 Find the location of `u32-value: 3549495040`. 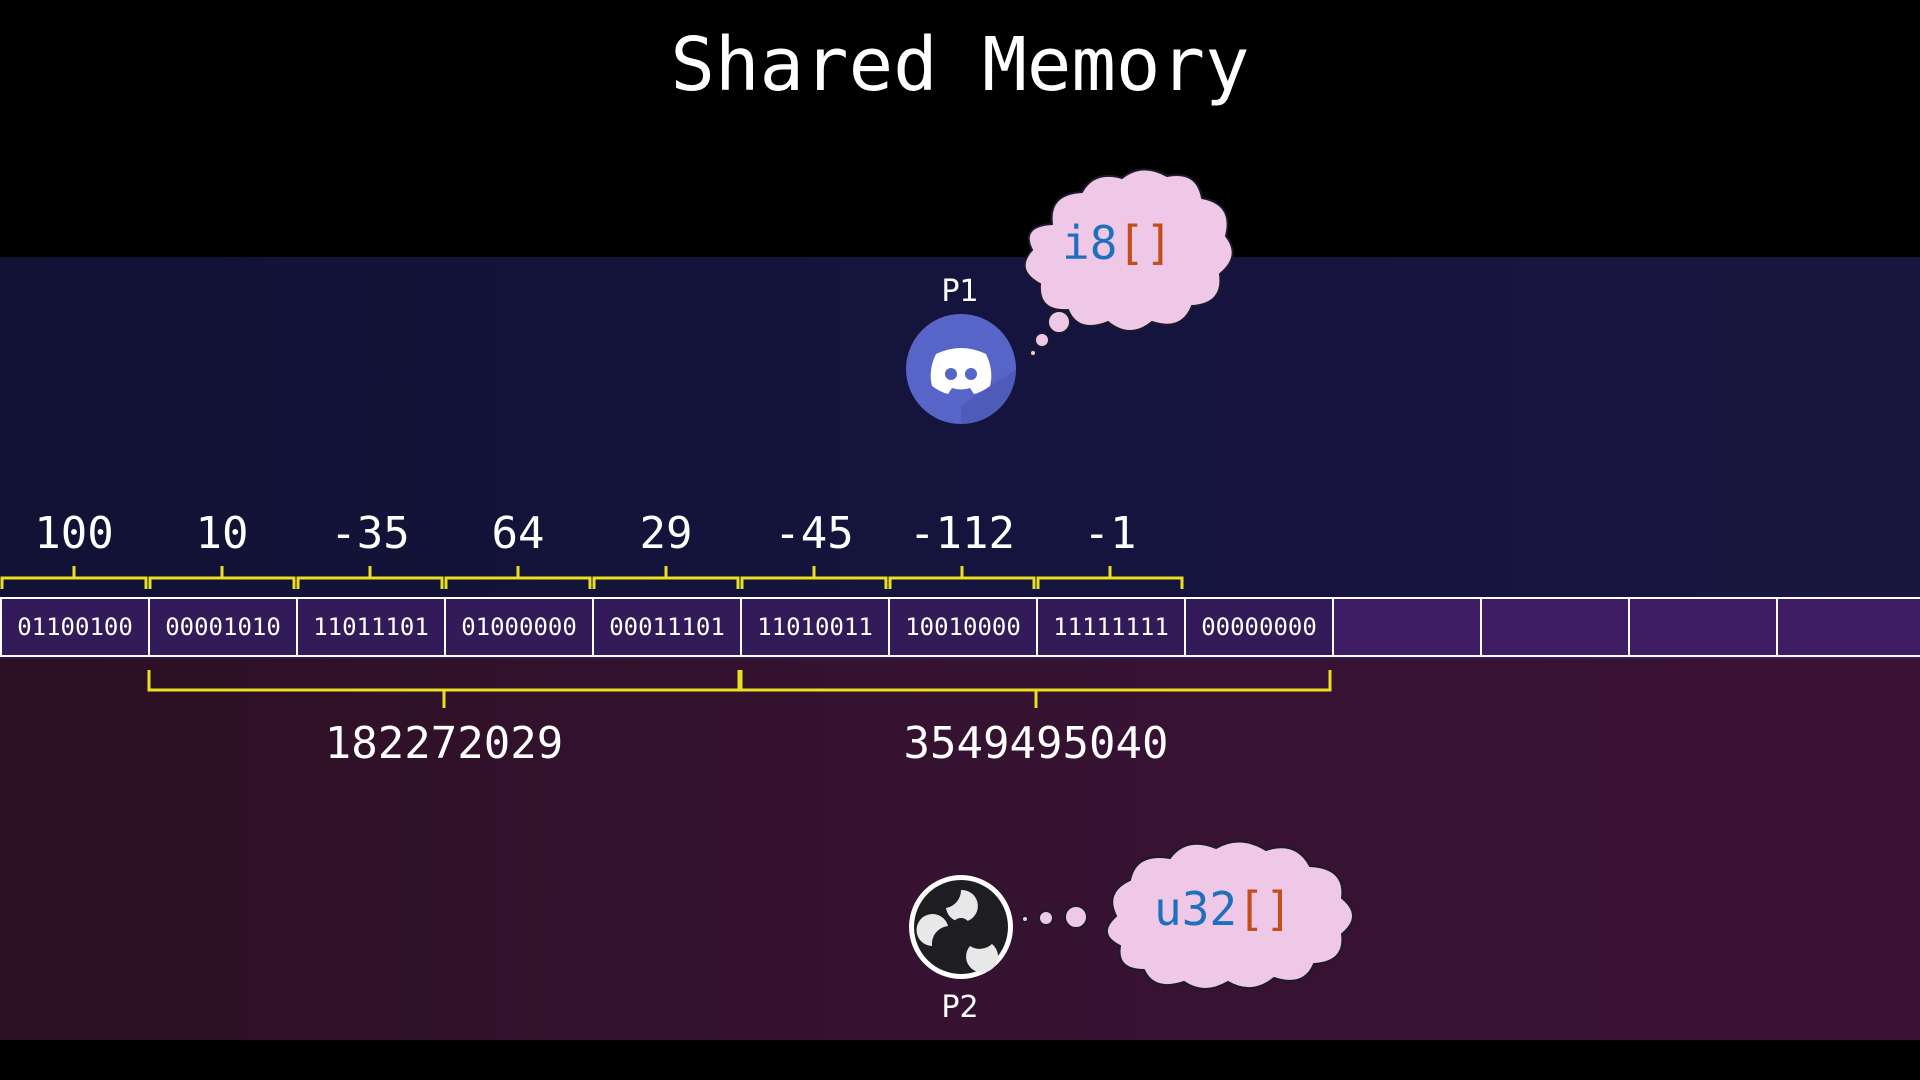

u32-value: 3549495040 is located at coordinates (1036, 743).